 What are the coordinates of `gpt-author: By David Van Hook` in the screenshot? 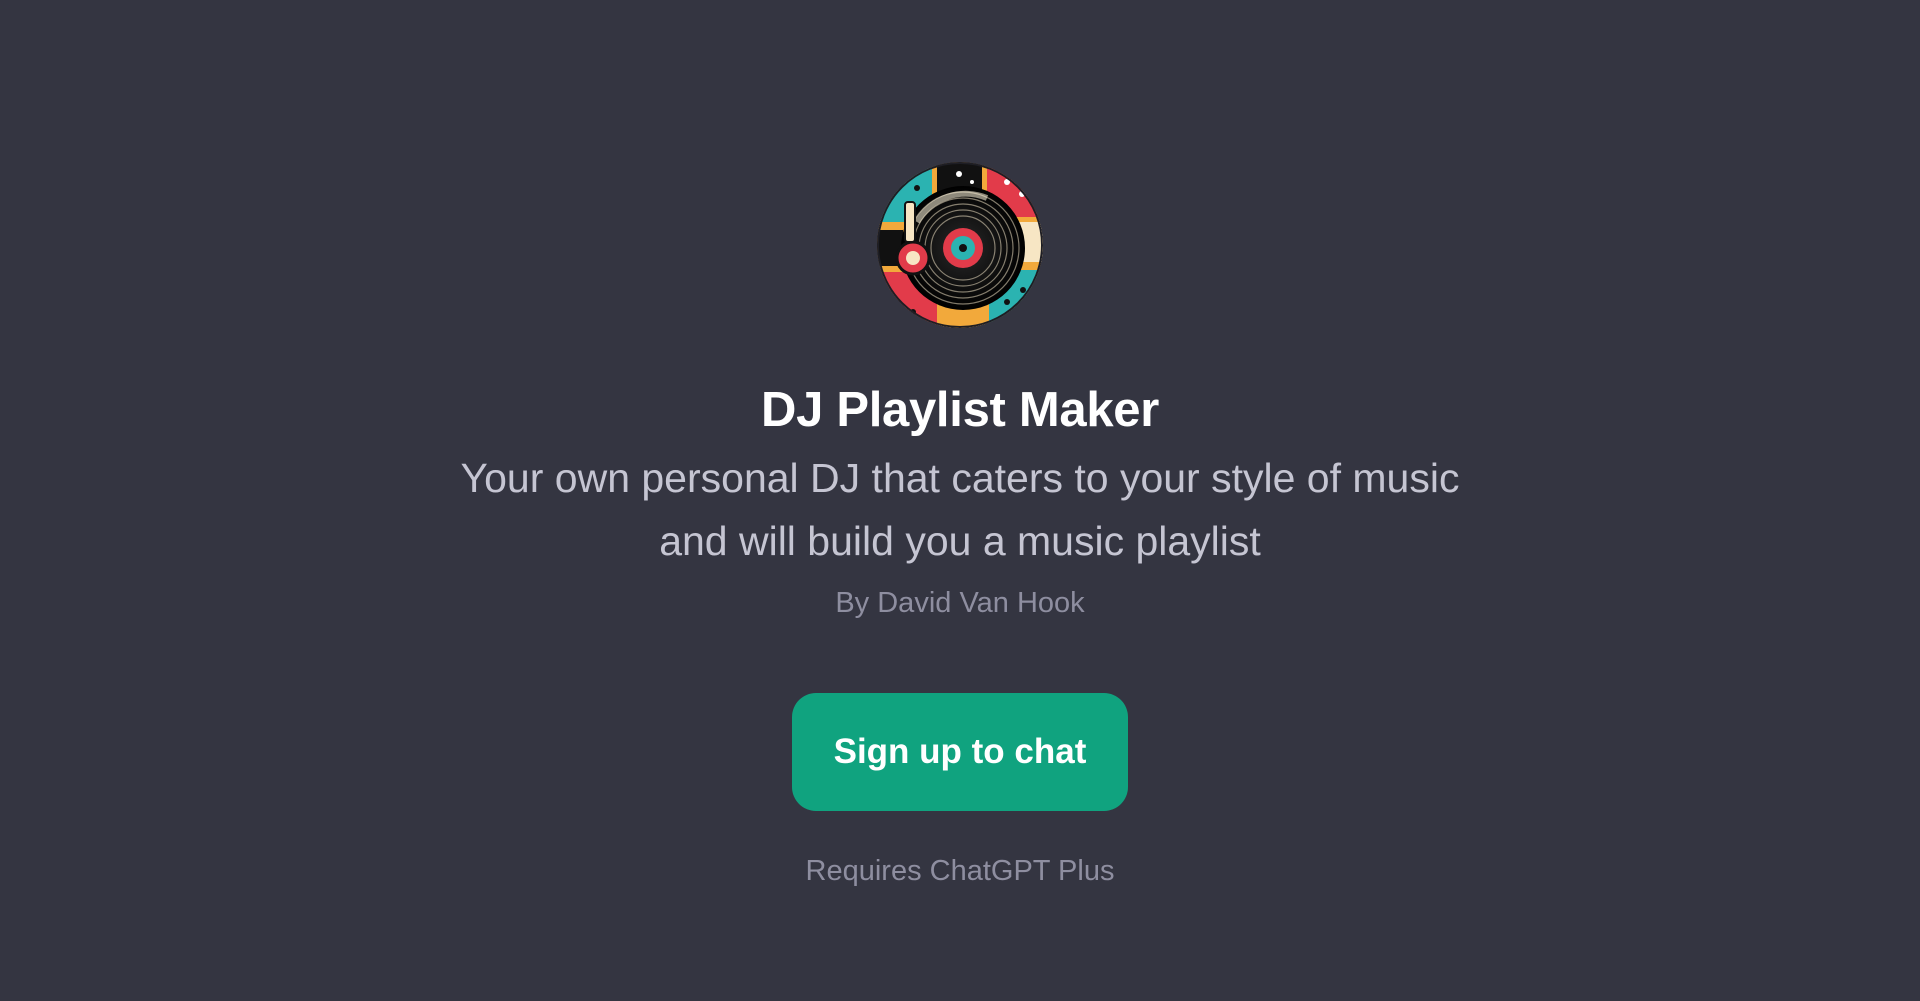 It's located at (960, 603).